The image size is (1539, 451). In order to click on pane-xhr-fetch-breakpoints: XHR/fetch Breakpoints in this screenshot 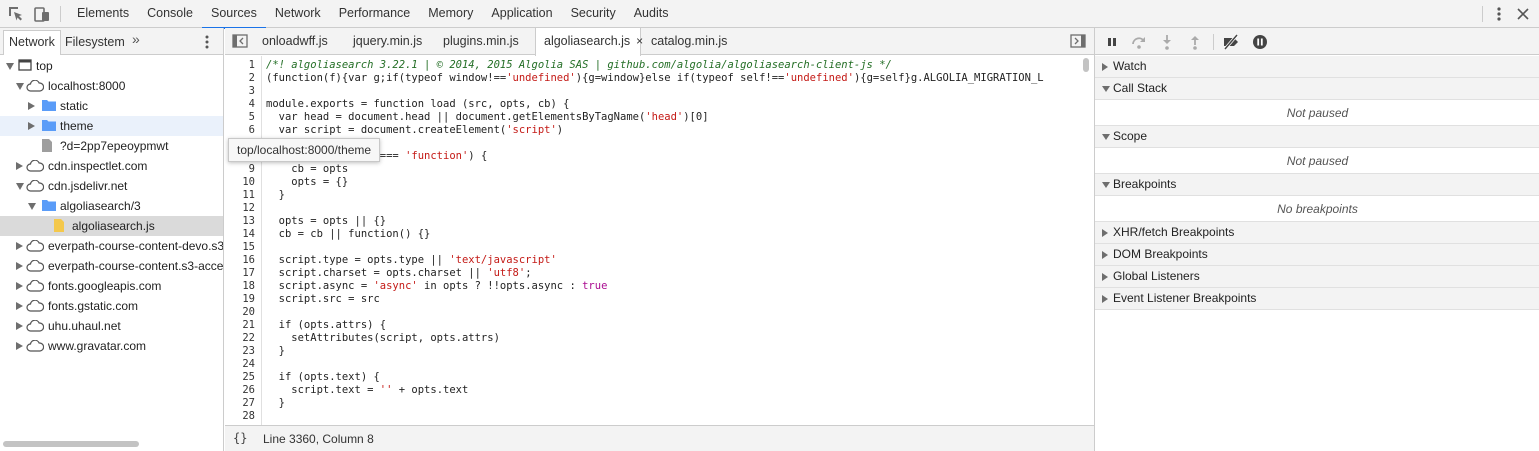, I will do `click(1317, 233)`.